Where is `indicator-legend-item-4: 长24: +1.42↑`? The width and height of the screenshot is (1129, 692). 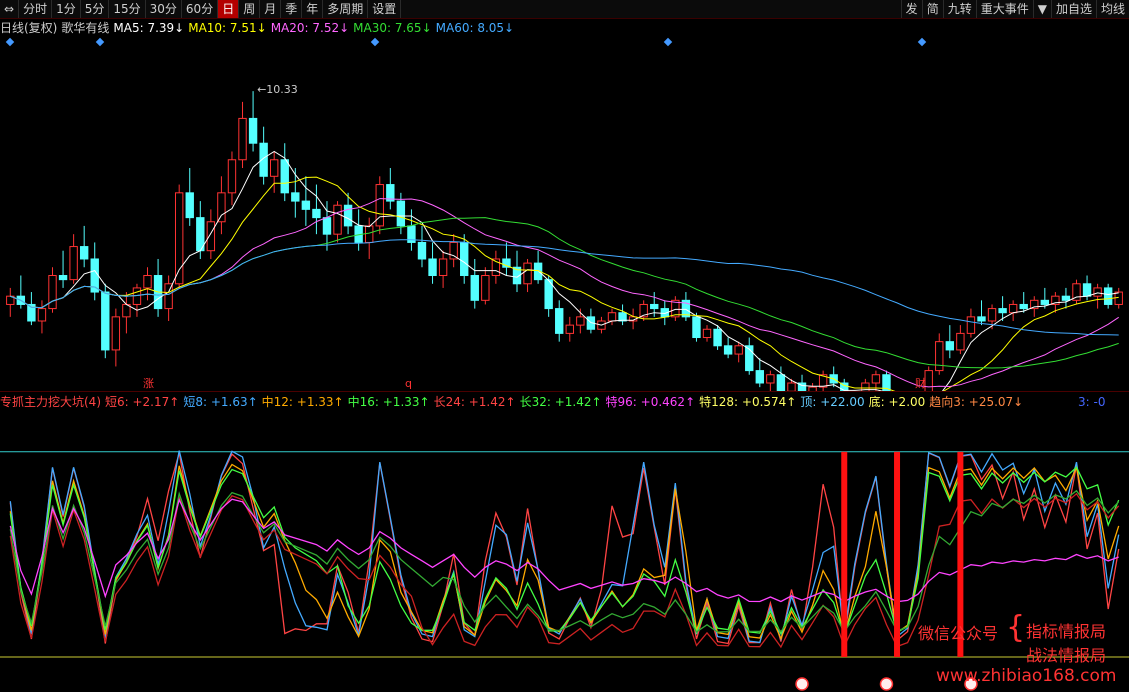
indicator-legend-item-4: 长24: +1.42↑ is located at coordinates (474, 402).